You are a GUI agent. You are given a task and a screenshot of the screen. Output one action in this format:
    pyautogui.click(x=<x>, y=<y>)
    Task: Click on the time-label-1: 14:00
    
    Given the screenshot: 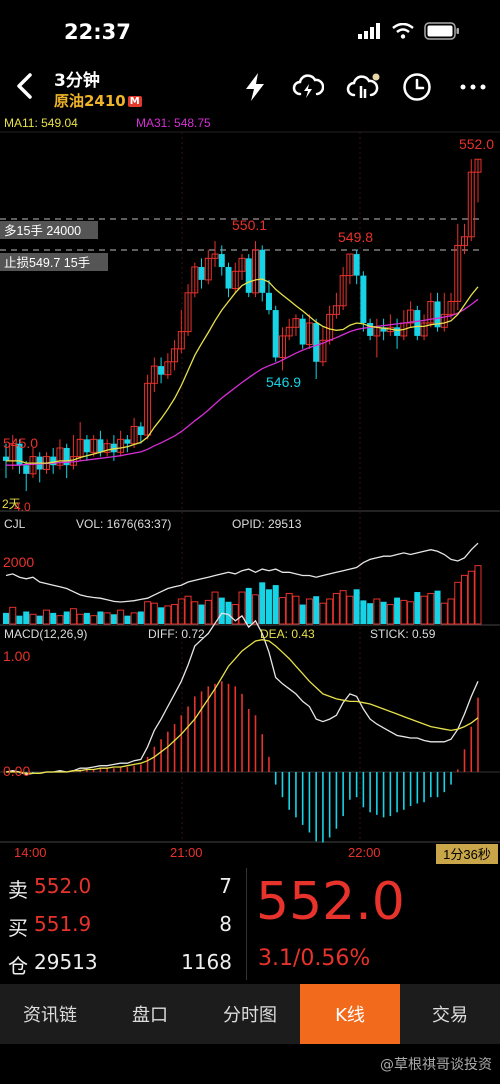 What is the action you would take?
    pyautogui.click(x=30, y=852)
    